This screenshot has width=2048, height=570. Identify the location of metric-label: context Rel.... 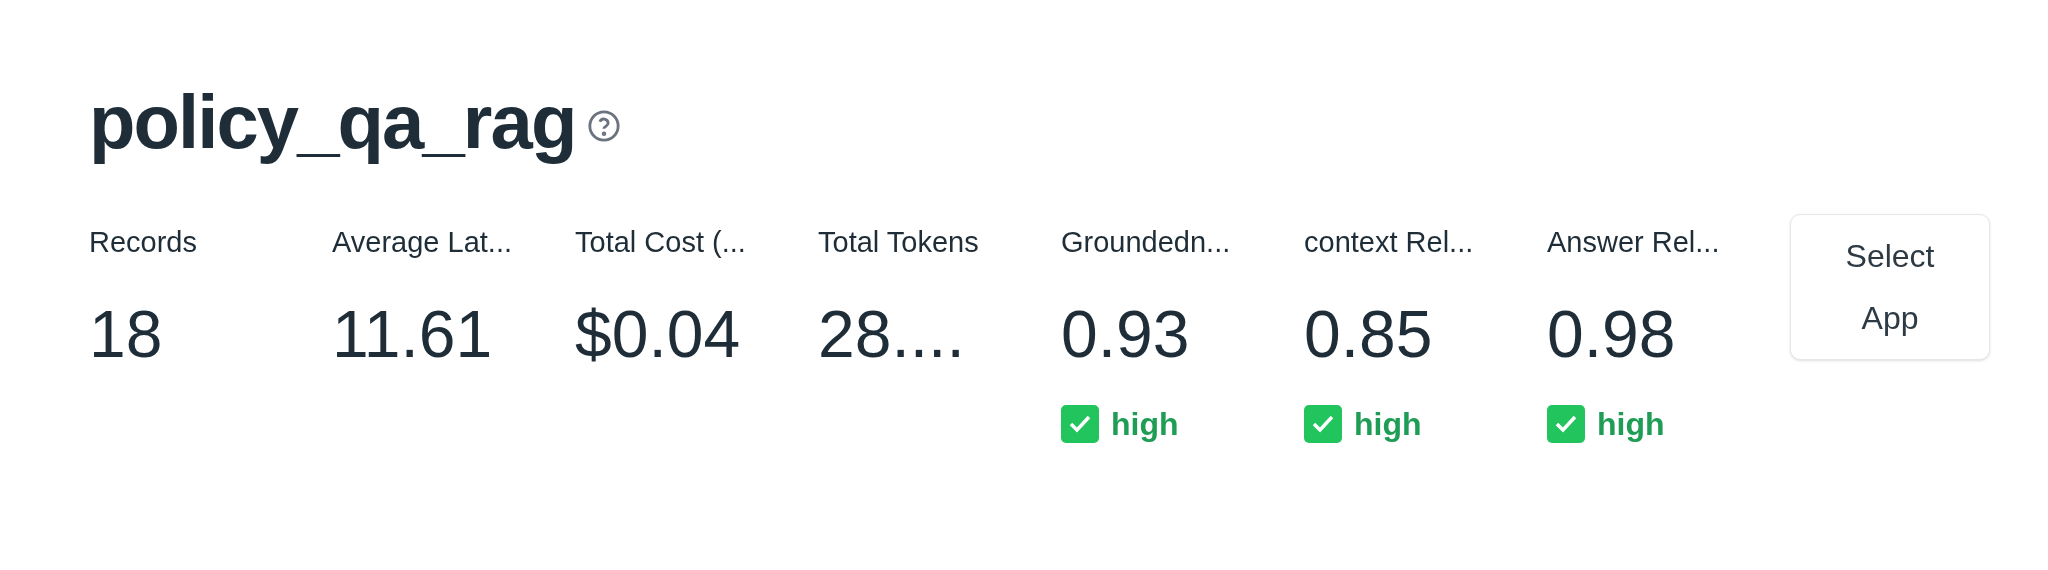
(1389, 242).